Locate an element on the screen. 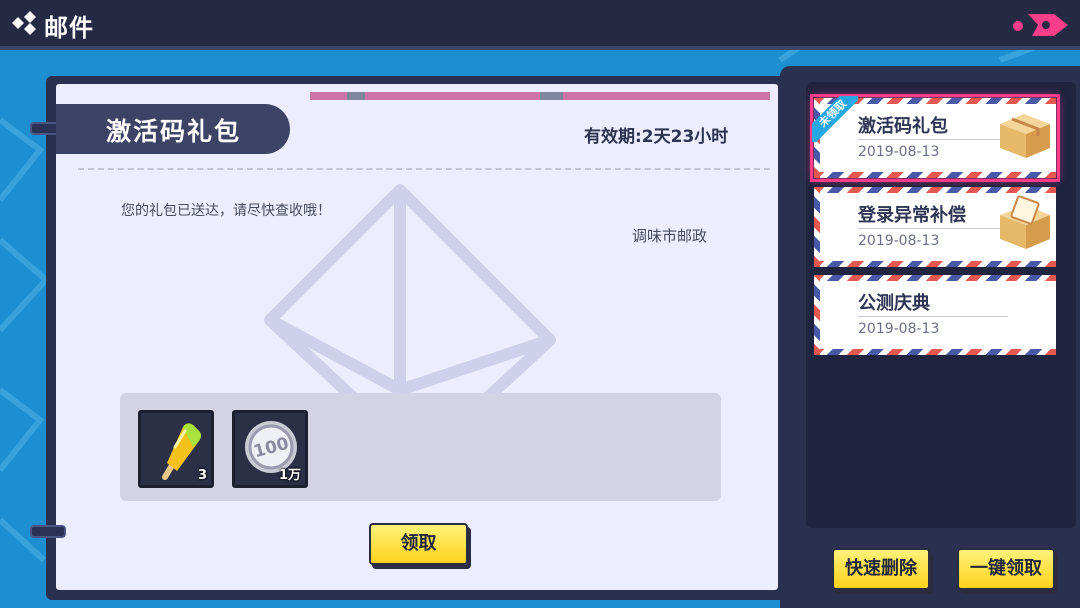 This screenshot has height=608, width=1080. claim-all-button: 一键领取 is located at coordinates (1006, 569).